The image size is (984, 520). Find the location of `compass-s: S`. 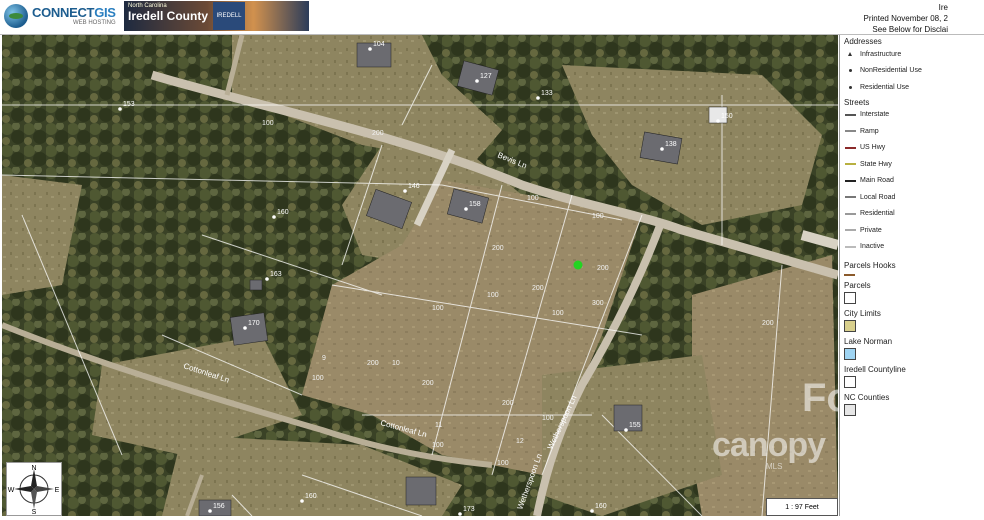

compass-s: S is located at coordinates (34, 512).